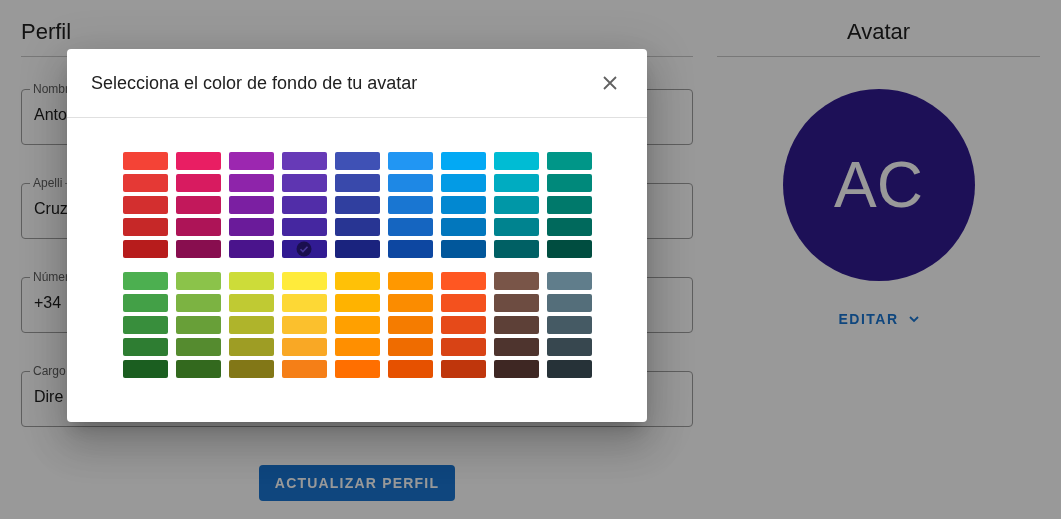 This screenshot has width=1061, height=519. I want to click on section-title: Perfil, so click(47, 32).